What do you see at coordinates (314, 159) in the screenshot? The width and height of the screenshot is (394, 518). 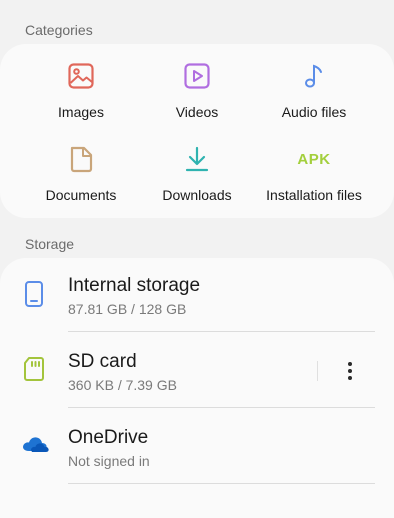 I see `apk-icon: APK` at bounding box center [314, 159].